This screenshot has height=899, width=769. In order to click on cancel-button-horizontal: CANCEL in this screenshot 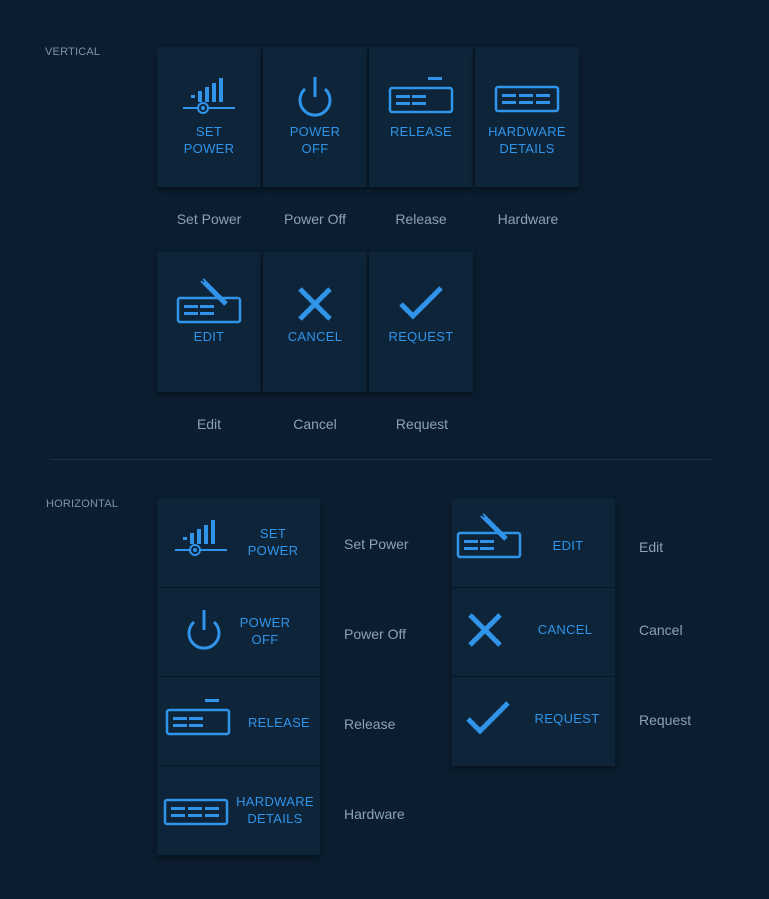, I will do `click(533, 632)`.